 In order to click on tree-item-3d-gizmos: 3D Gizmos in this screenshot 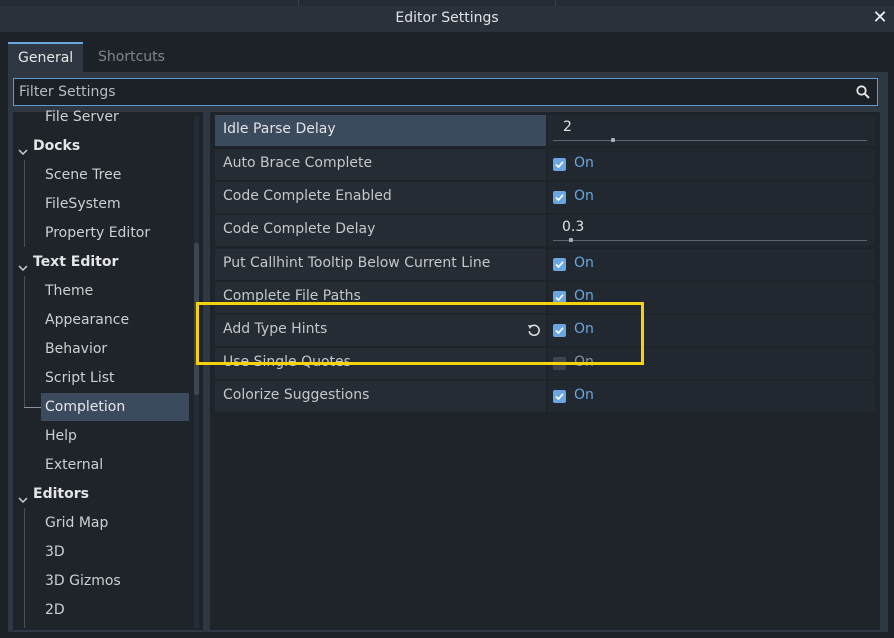, I will do `click(83, 581)`.